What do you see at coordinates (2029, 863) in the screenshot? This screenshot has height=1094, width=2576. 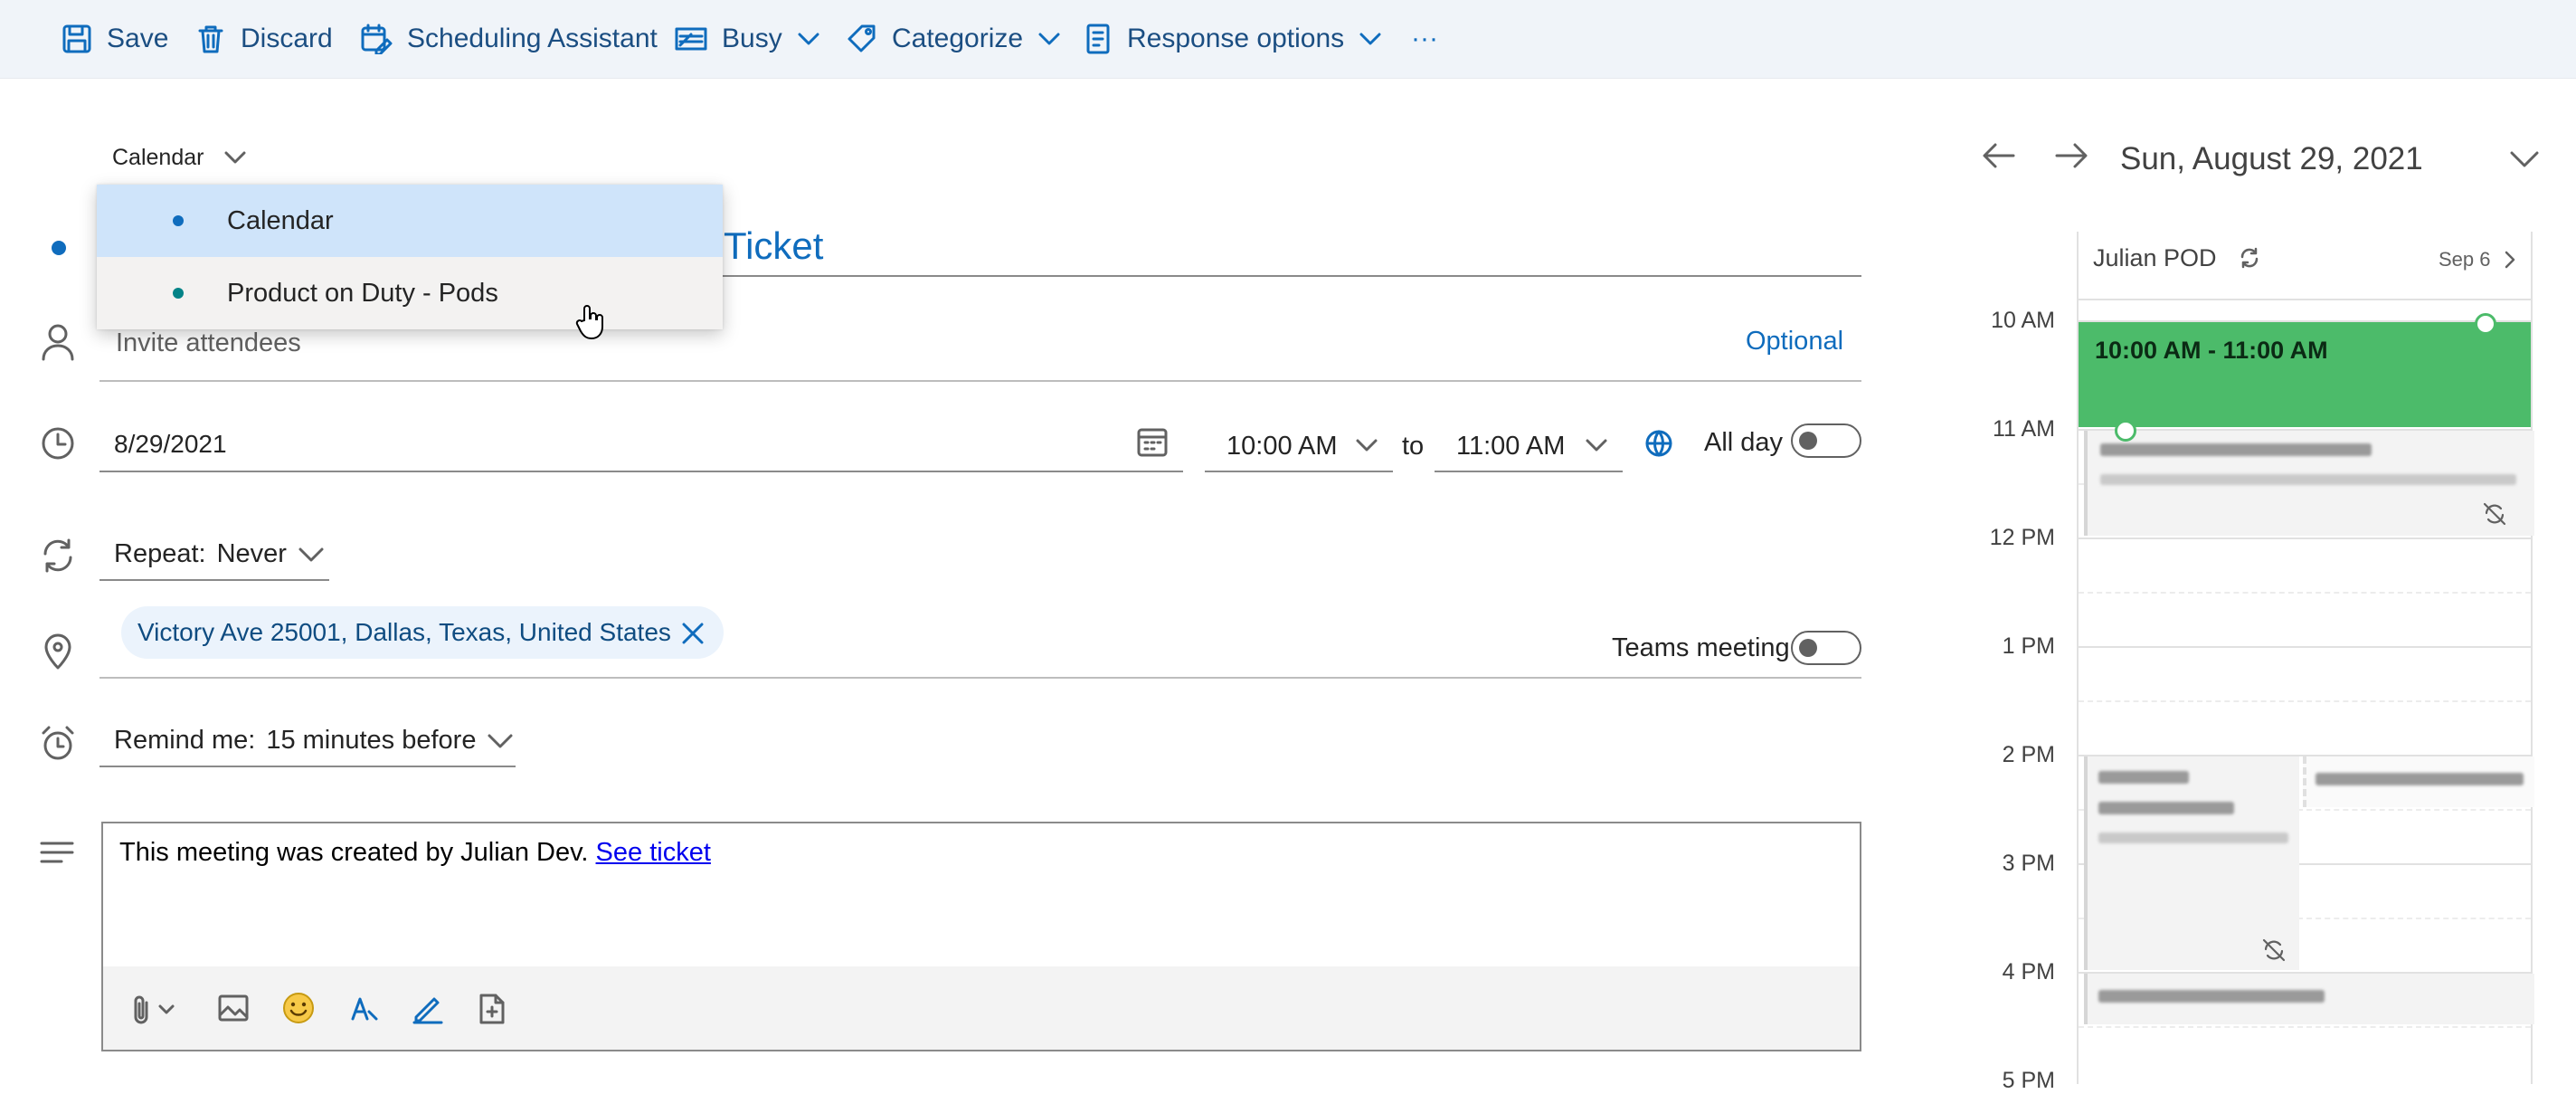 I see `time-label: 3 PM` at bounding box center [2029, 863].